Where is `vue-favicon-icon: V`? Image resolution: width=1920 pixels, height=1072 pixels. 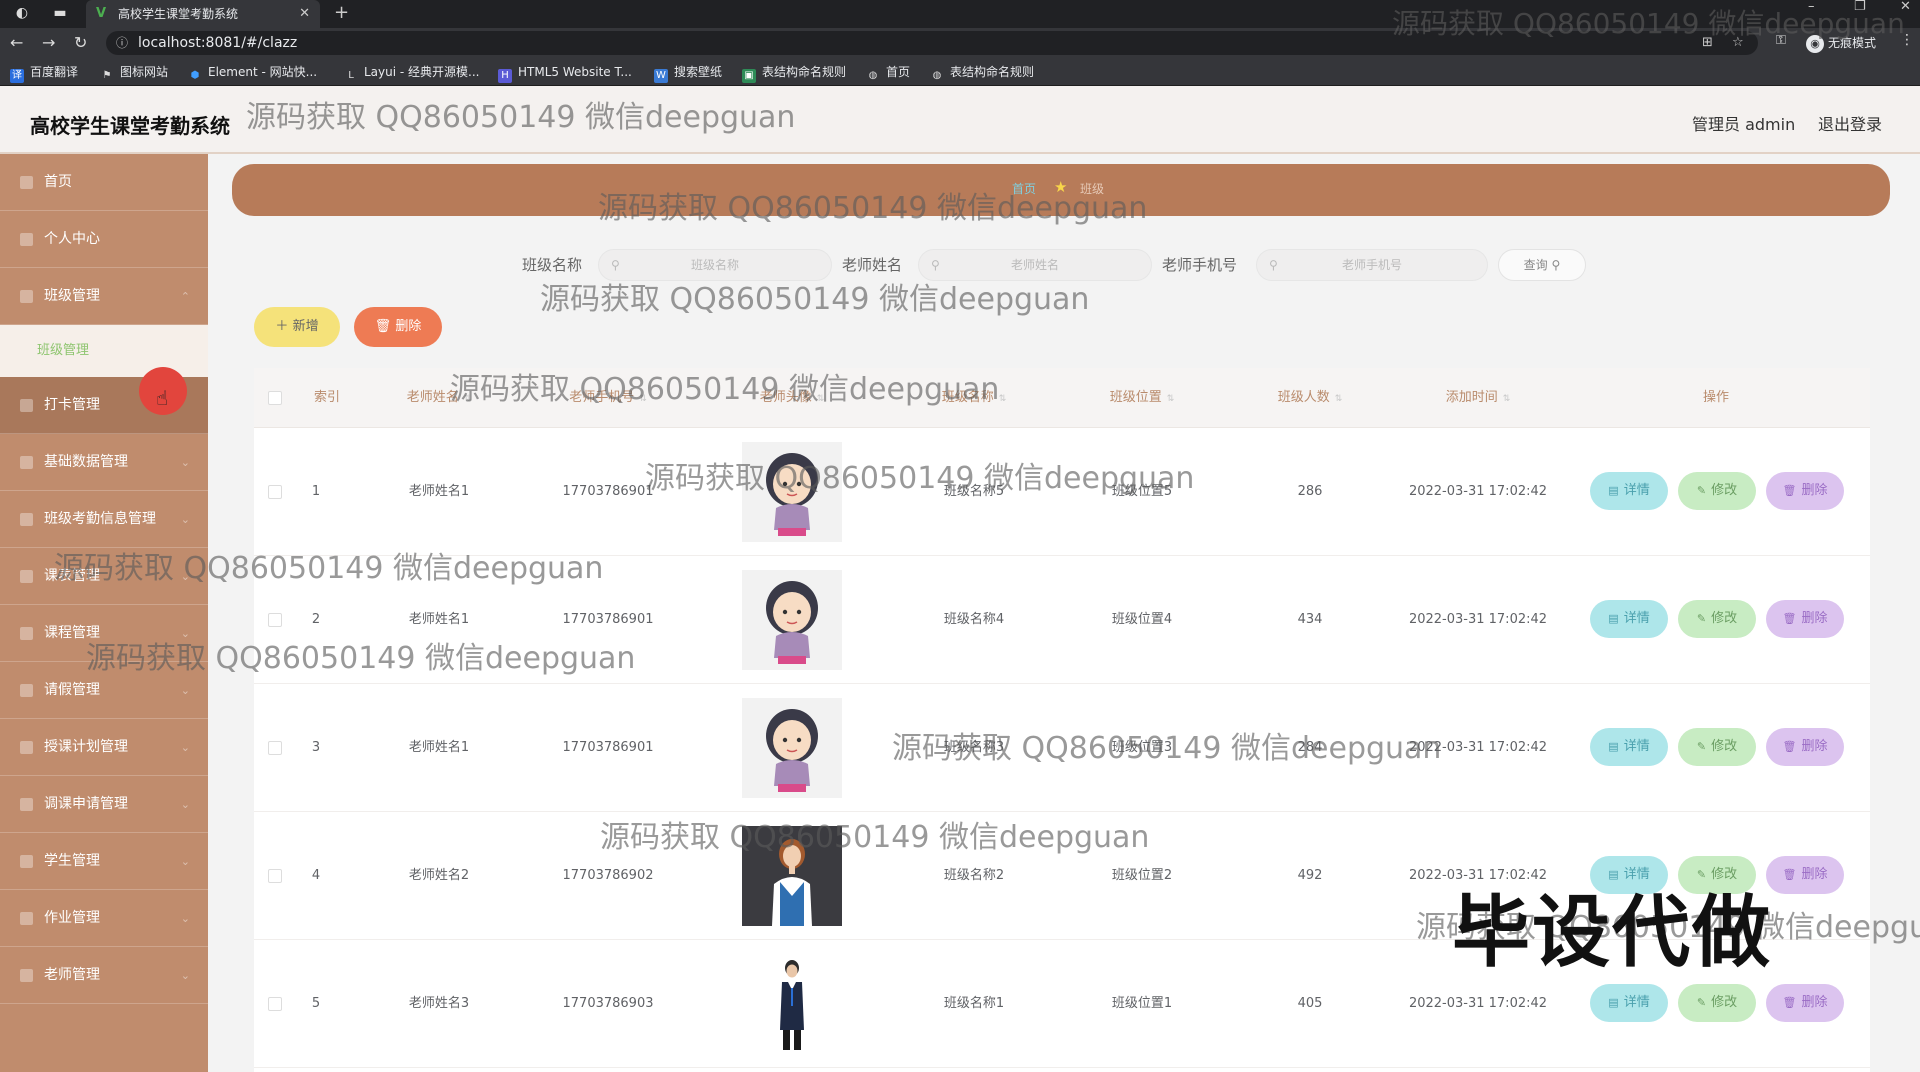 vue-favicon-icon: V is located at coordinates (101, 13).